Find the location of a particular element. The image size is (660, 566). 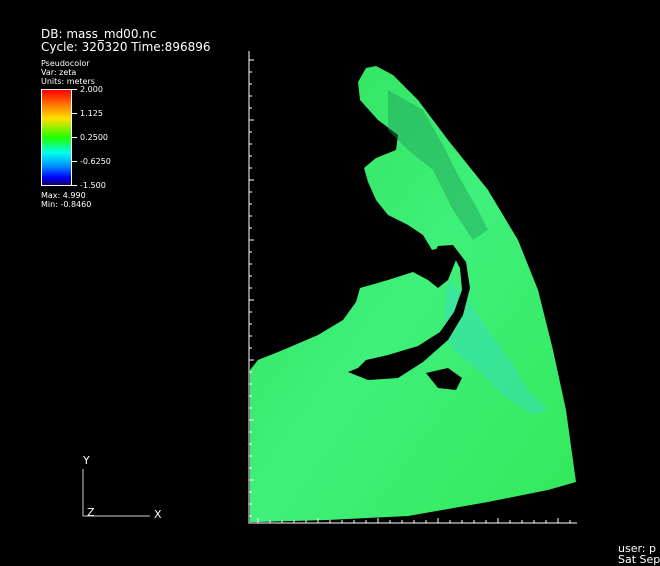

legend-tick-label: 2.000 is located at coordinates (91, 89).